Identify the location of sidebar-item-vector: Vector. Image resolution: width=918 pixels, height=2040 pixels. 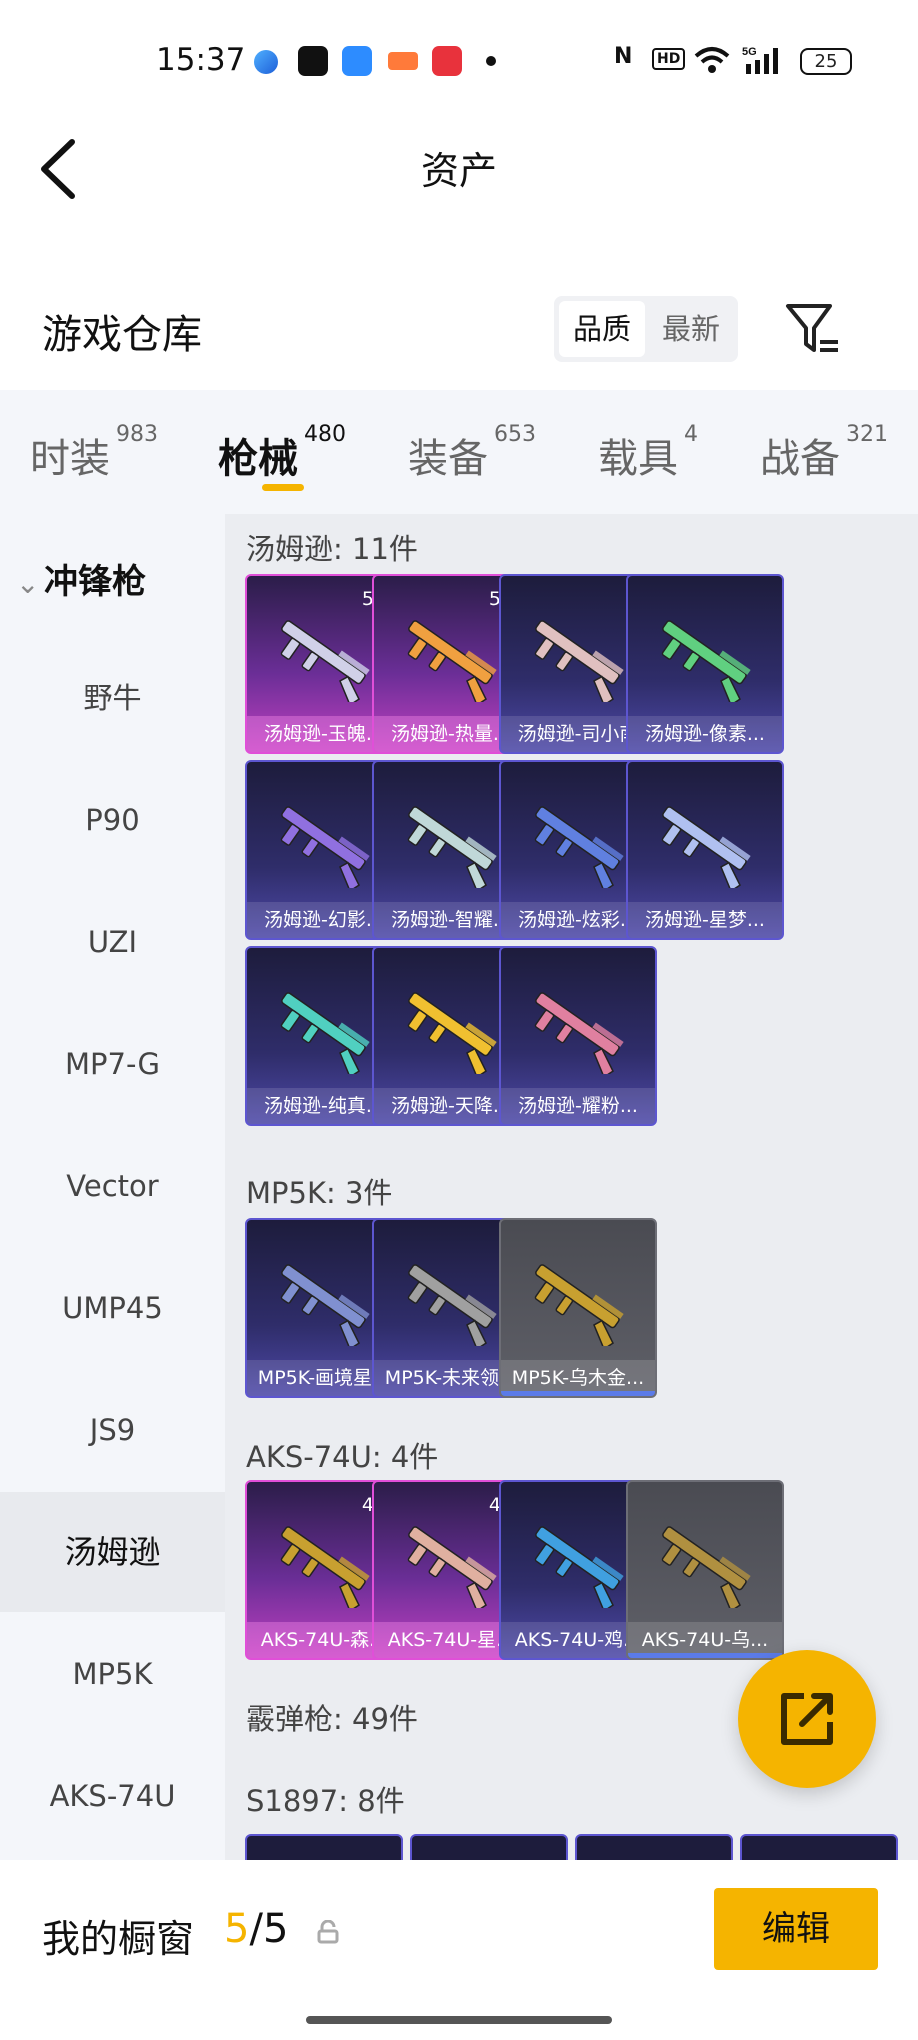
(112, 1186).